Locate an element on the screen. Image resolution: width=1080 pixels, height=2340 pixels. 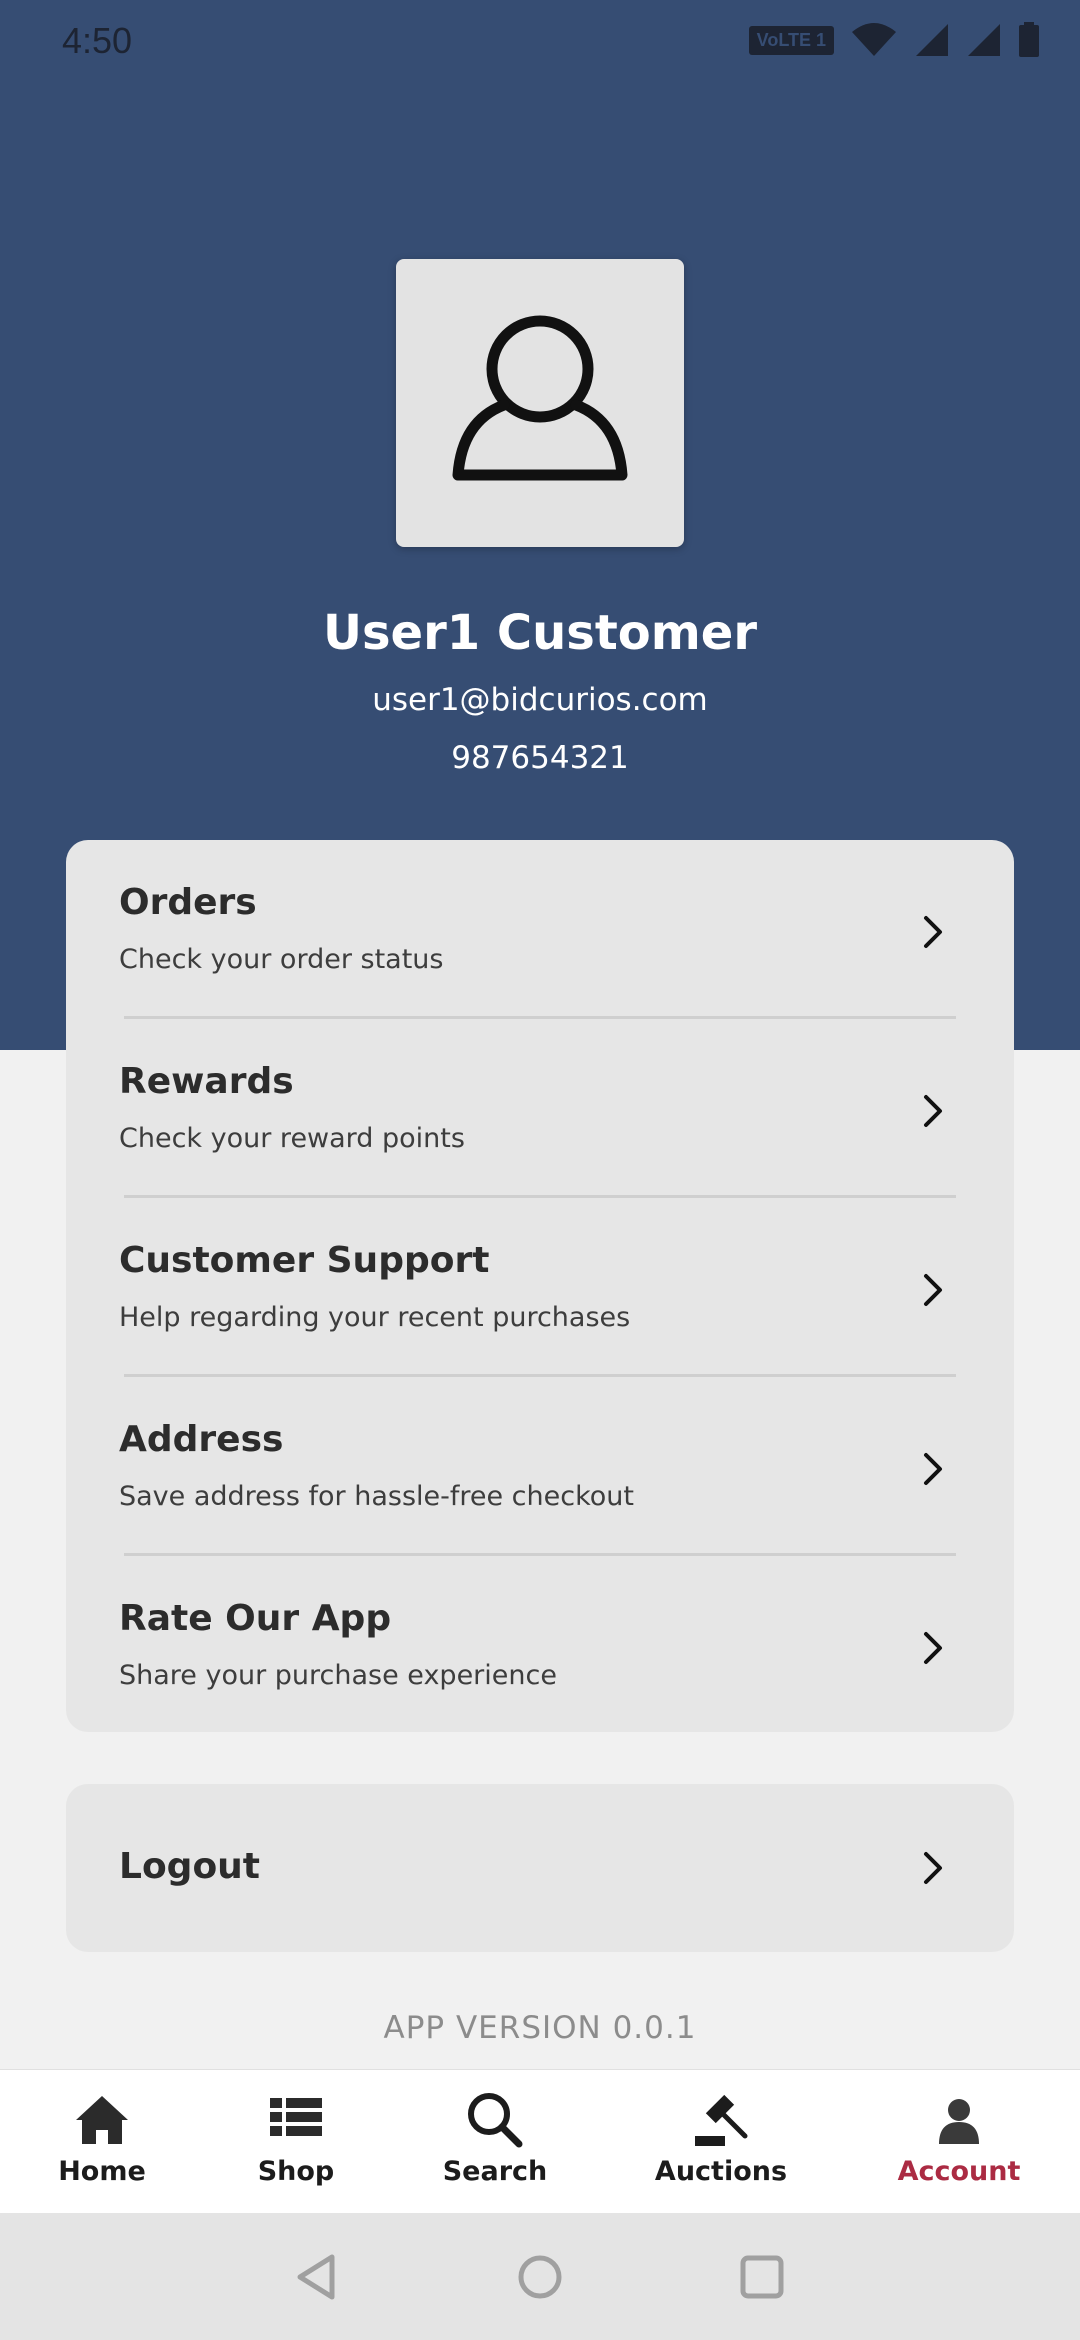
nav-label: Shop is located at coordinates (296, 2171).